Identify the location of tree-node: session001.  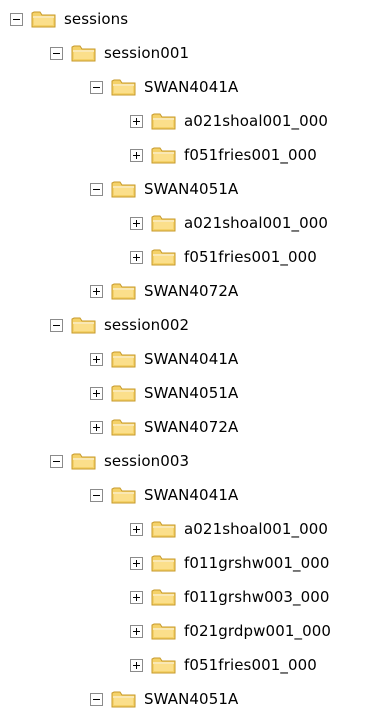
(120, 53).